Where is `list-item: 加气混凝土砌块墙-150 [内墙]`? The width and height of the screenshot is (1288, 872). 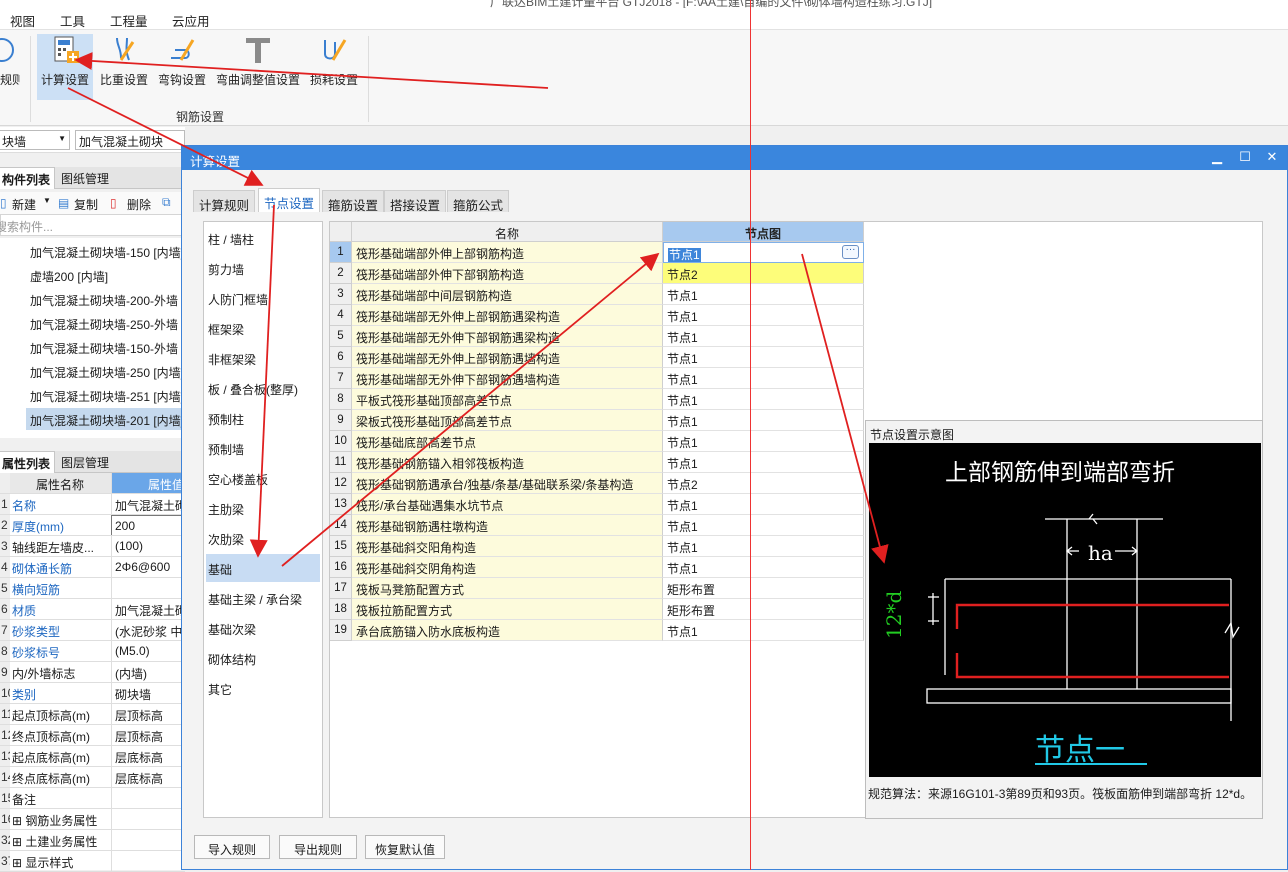
list-item: 加气混凝土砌块墙-150 [内墙] is located at coordinates (106, 251).